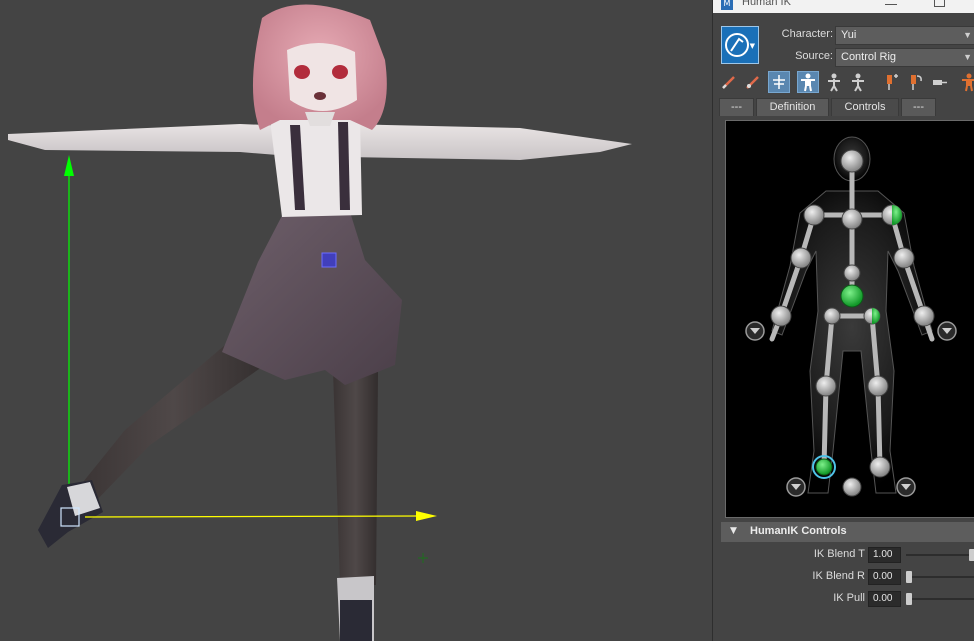 The height and width of the screenshot is (641, 974). I want to click on character-shorts, so click(312, 297).